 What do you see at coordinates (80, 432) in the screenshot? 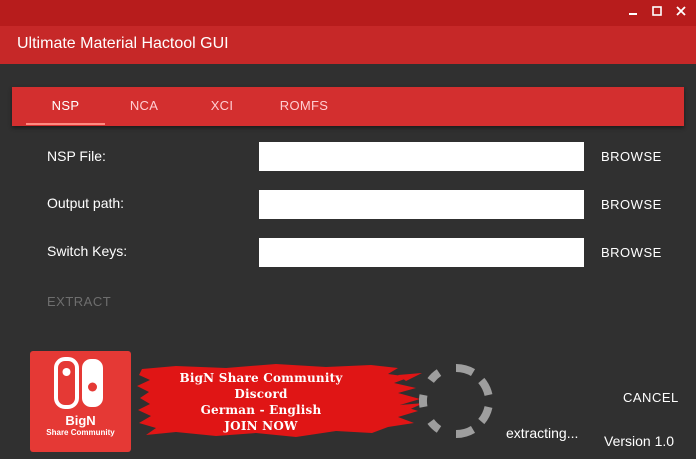
I see `logo-subtitle: Share Community` at bounding box center [80, 432].